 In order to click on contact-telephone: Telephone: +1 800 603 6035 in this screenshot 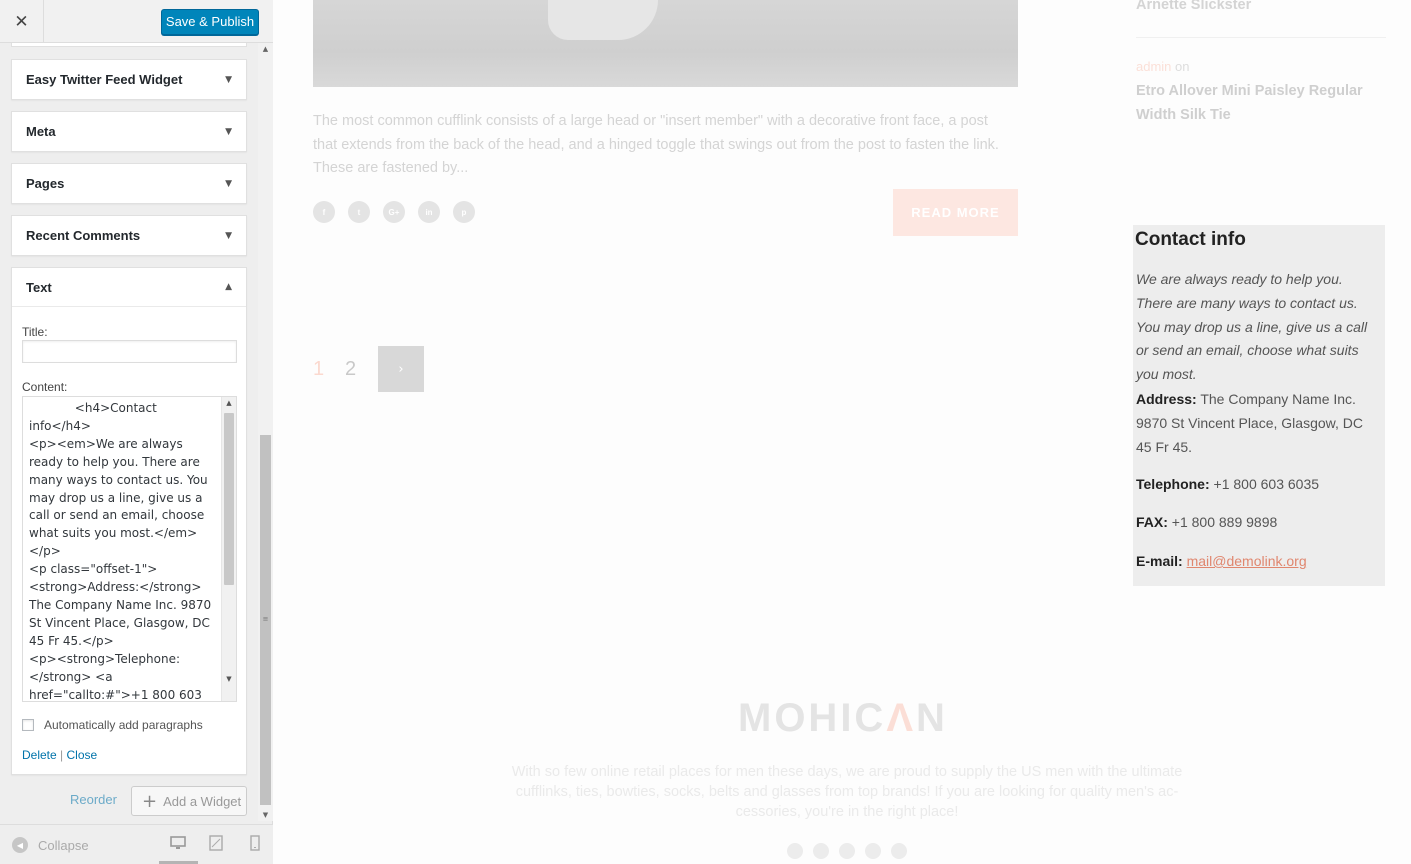, I will do `click(1259, 485)`.